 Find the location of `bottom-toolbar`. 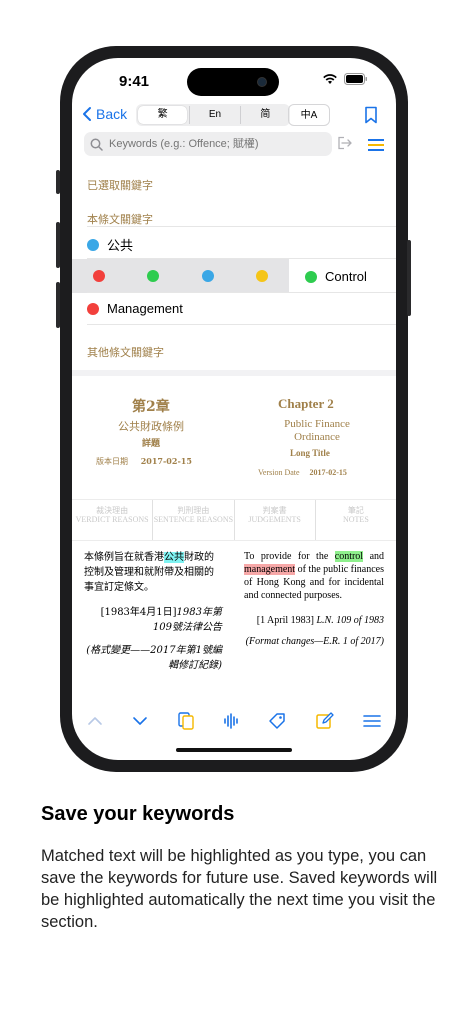

bottom-toolbar is located at coordinates (234, 721).